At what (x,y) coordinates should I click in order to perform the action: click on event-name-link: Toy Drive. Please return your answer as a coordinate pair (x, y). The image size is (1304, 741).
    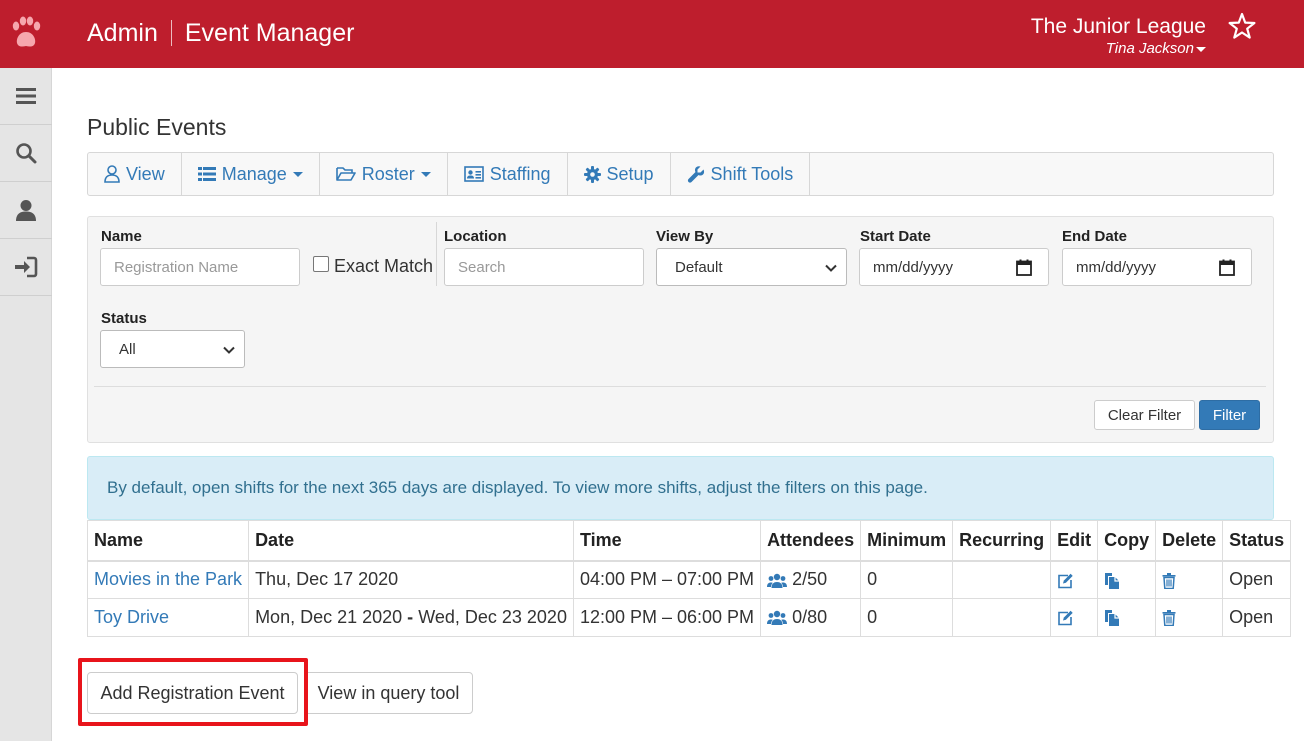
    Looking at the image, I should click on (131, 617).